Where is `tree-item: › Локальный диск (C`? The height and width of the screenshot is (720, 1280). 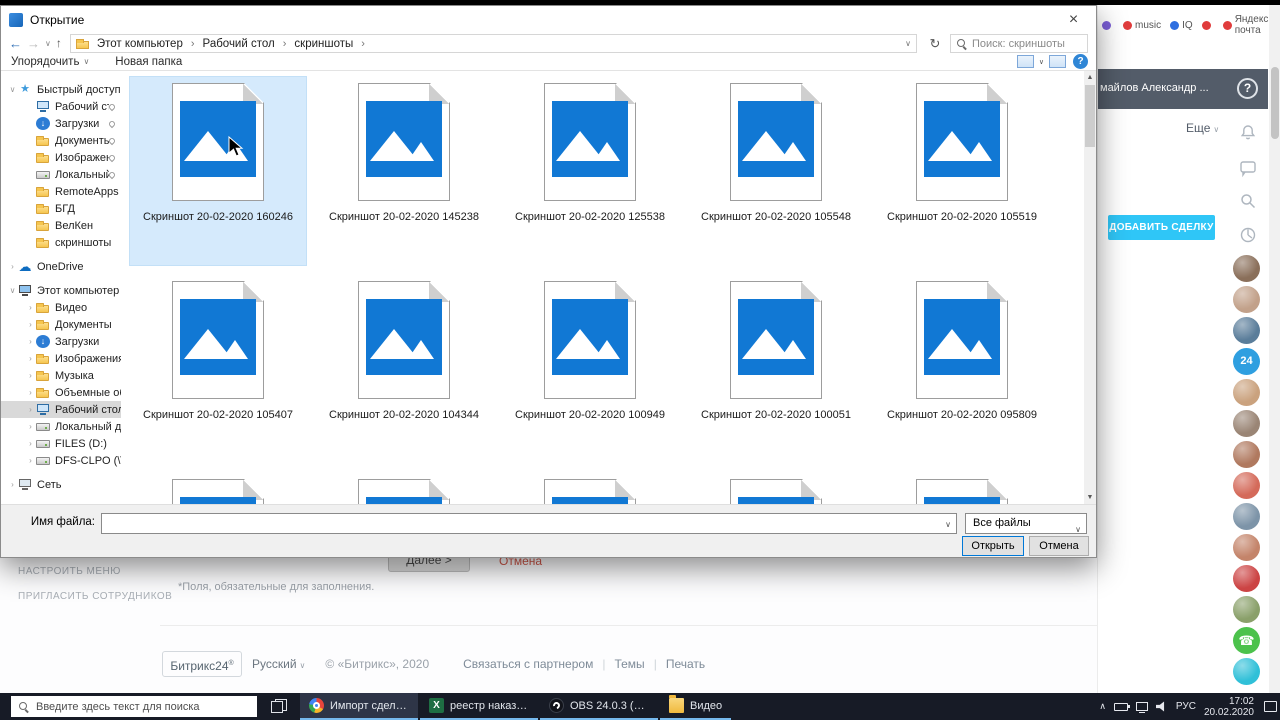
tree-item: › Локальный диск (C is located at coordinates (61, 426).